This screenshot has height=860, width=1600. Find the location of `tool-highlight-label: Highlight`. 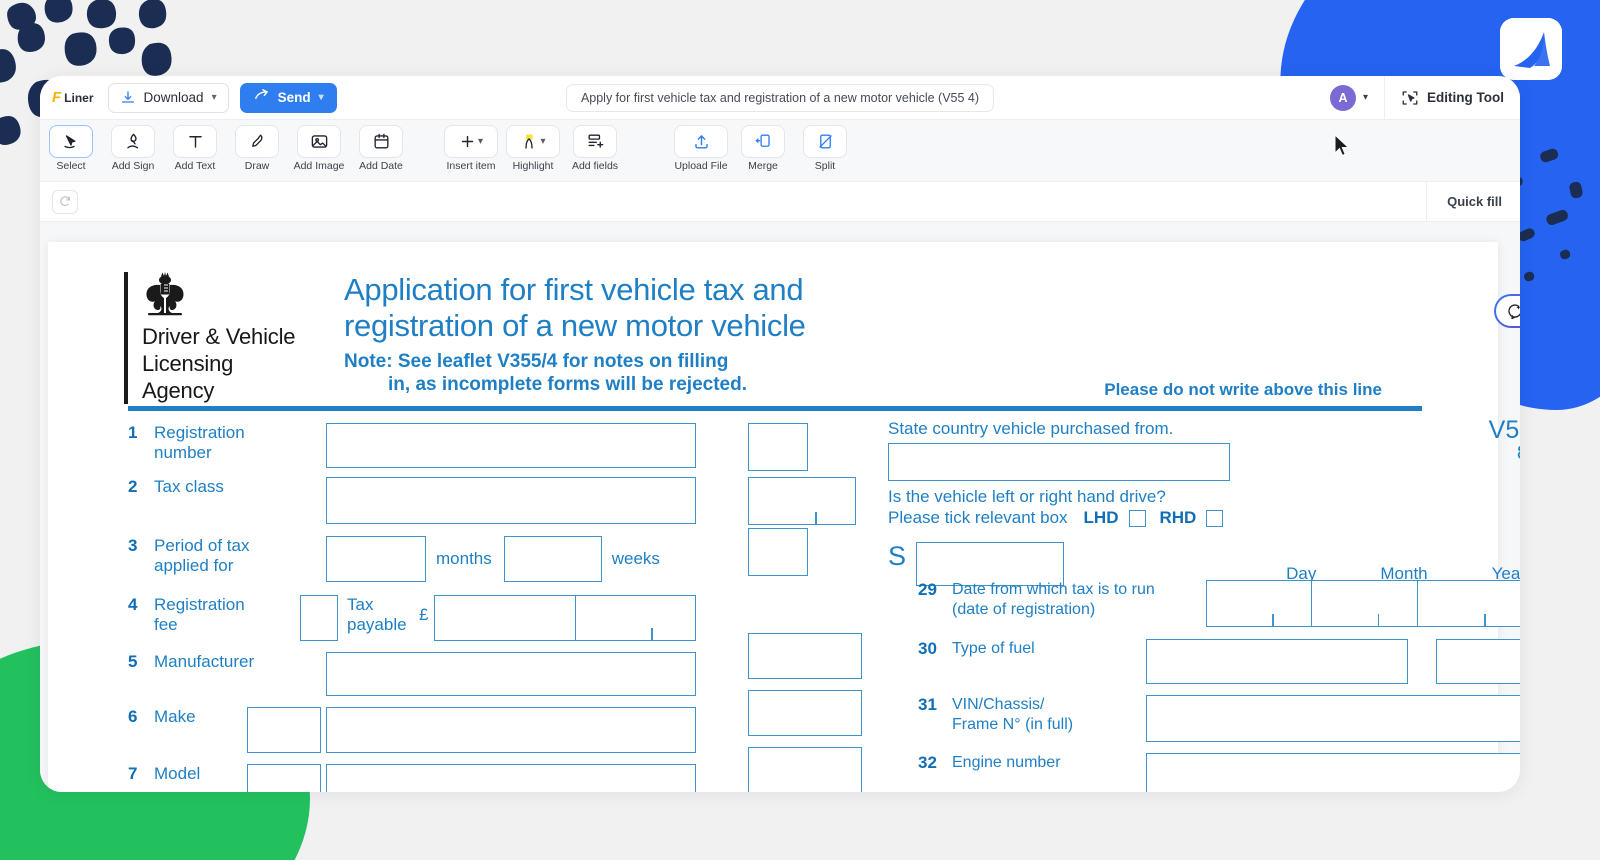

tool-highlight-label: Highlight is located at coordinates (533, 166).